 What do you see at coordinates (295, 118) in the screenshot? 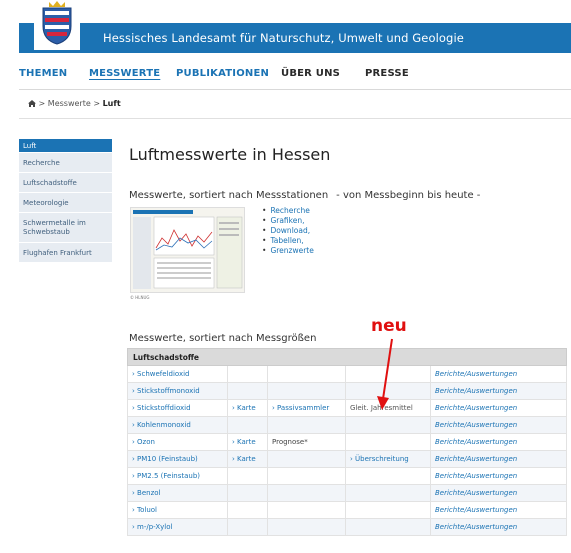
I see `breadcrumb-divider` at bounding box center [295, 118].